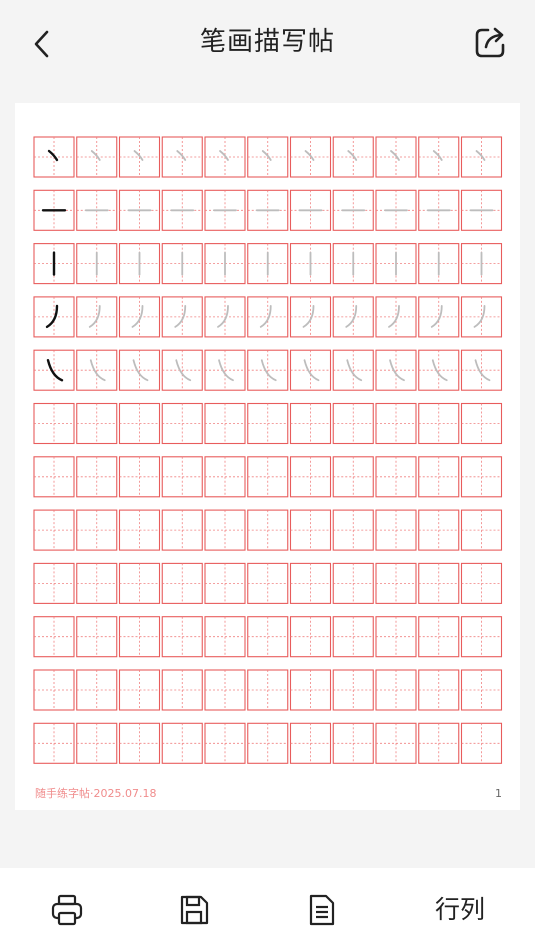 This screenshot has height=951, width=535. I want to click on save-button, so click(194, 910).